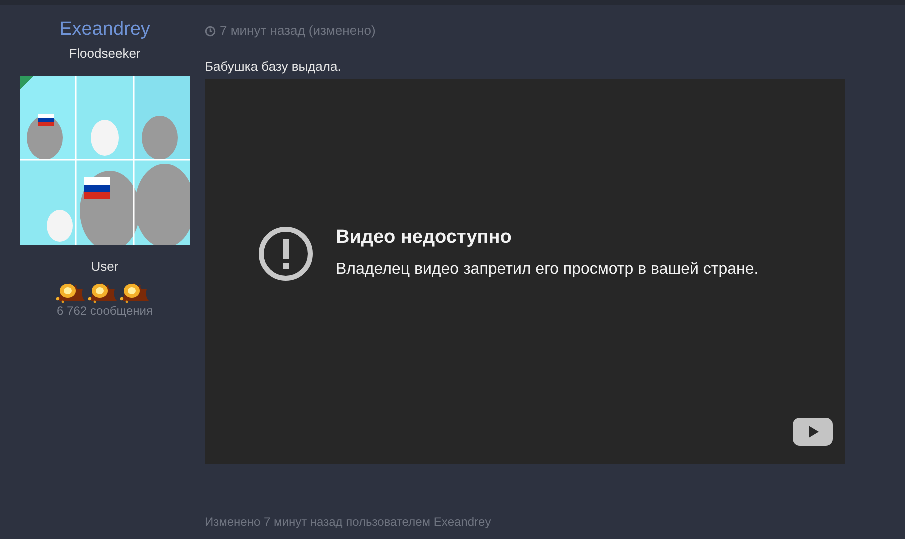 The image size is (905, 539). I want to click on post-count: 6 762 сообщения, so click(105, 311).